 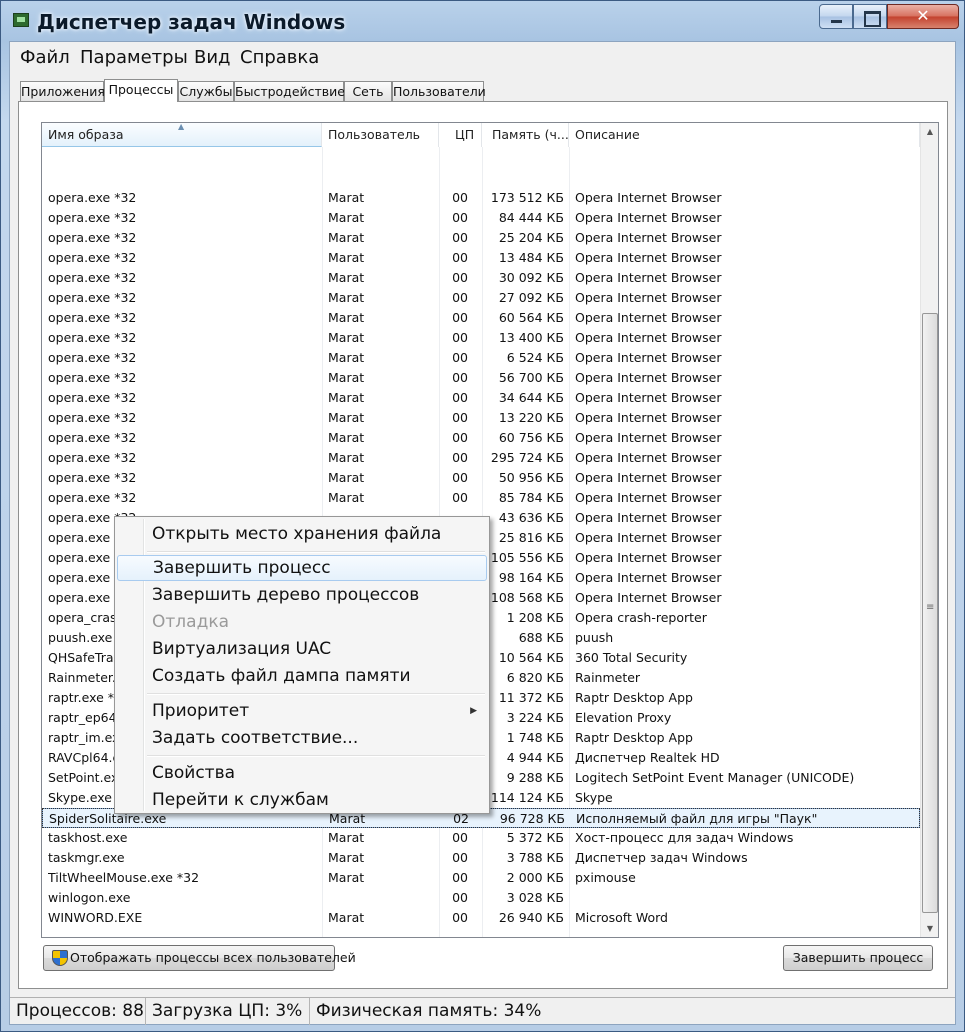 What do you see at coordinates (191, 22) in the screenshot?
I see `window-title: Диспетчер задач Windows` at bounding box center [191, 22].